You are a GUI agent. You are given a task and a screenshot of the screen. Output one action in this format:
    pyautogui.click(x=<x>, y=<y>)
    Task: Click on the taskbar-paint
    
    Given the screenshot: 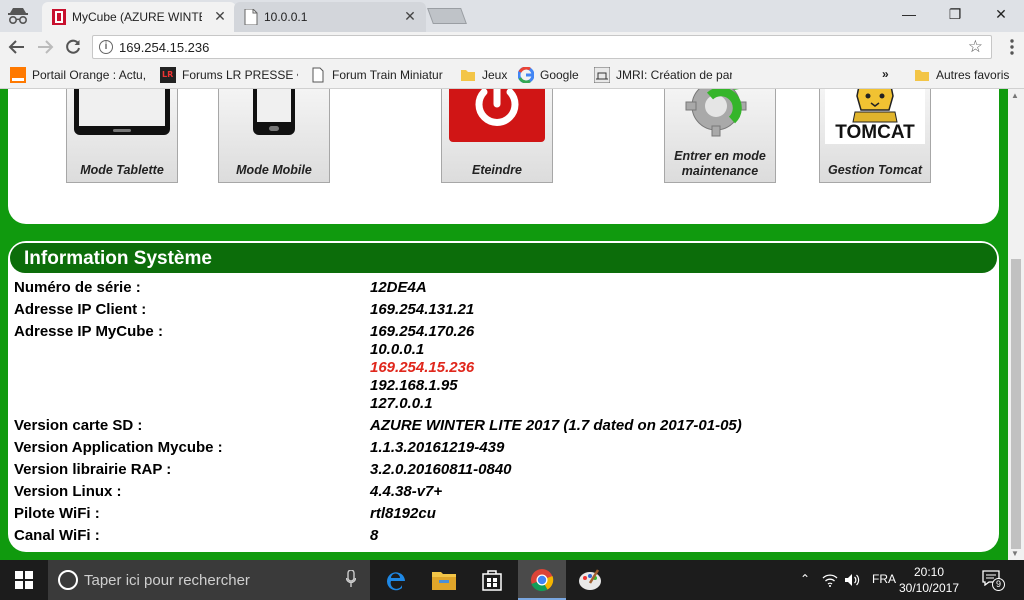 What is the action you would take?
    pyautogui.click(x=590, y=580)
    